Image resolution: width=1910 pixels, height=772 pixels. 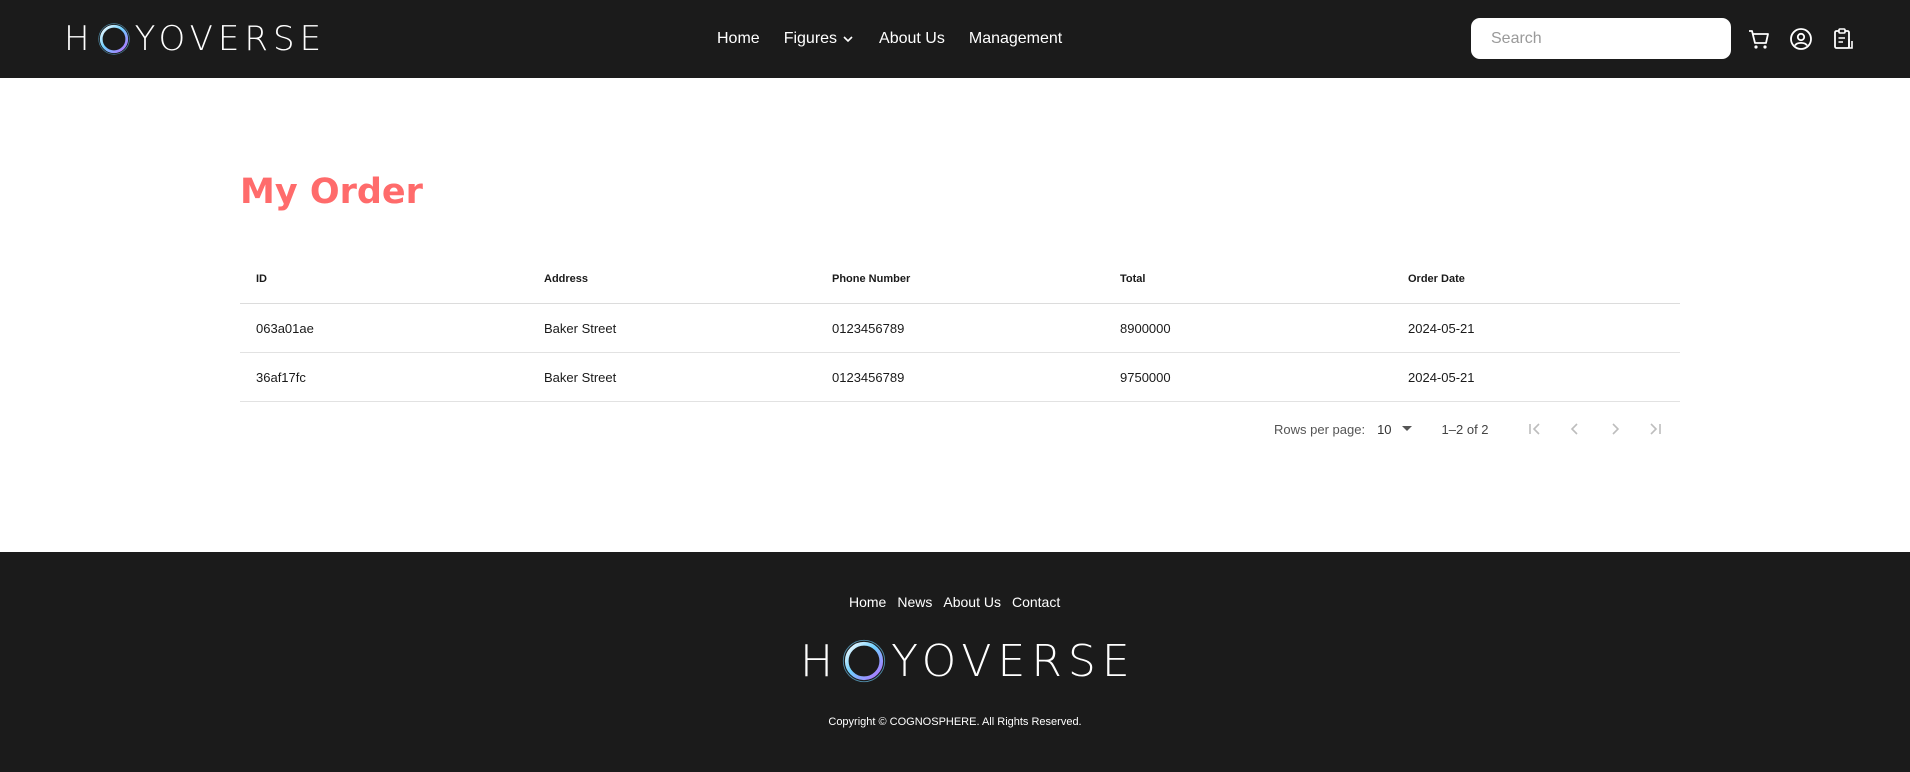 I want to click on account-icon, so click(x=1801, y=39).